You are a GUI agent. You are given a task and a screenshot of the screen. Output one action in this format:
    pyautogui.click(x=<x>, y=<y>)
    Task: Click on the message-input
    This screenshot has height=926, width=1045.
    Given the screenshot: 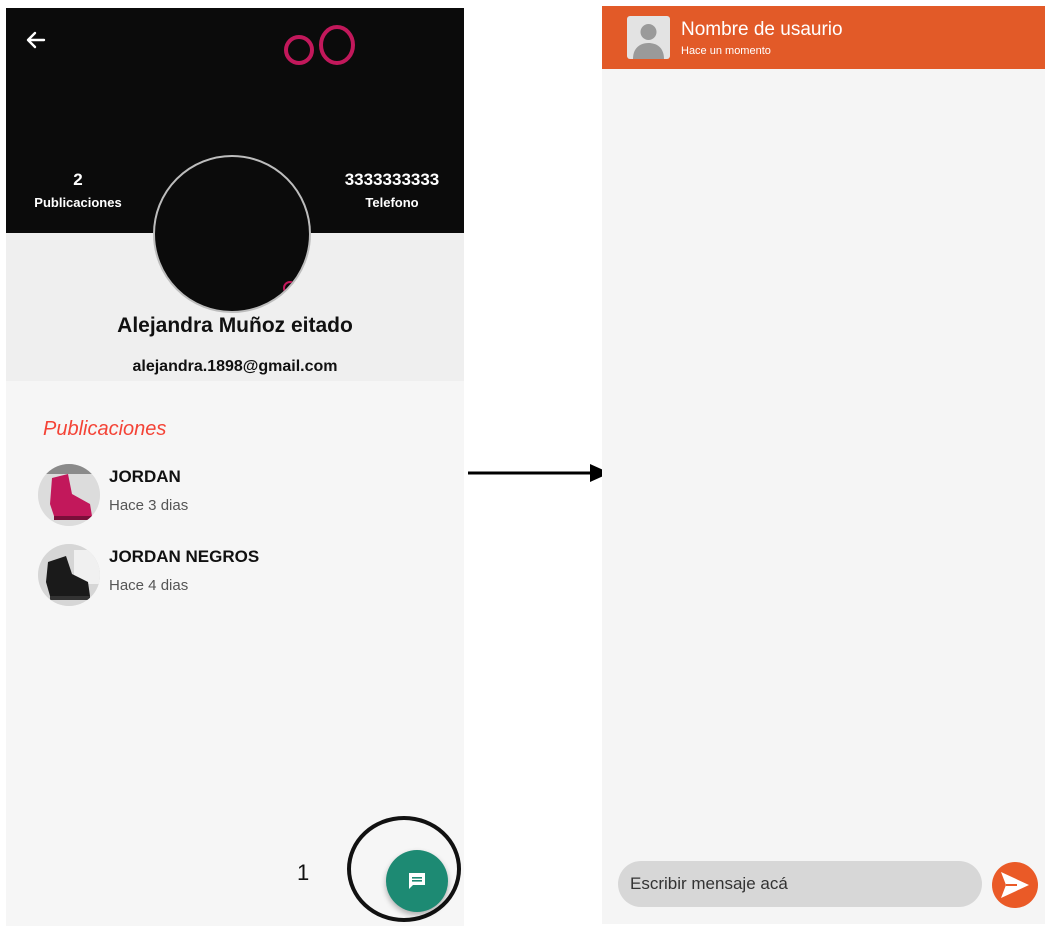 What is the action you would take?
    pyautogui.click(x=800, y=884)
    